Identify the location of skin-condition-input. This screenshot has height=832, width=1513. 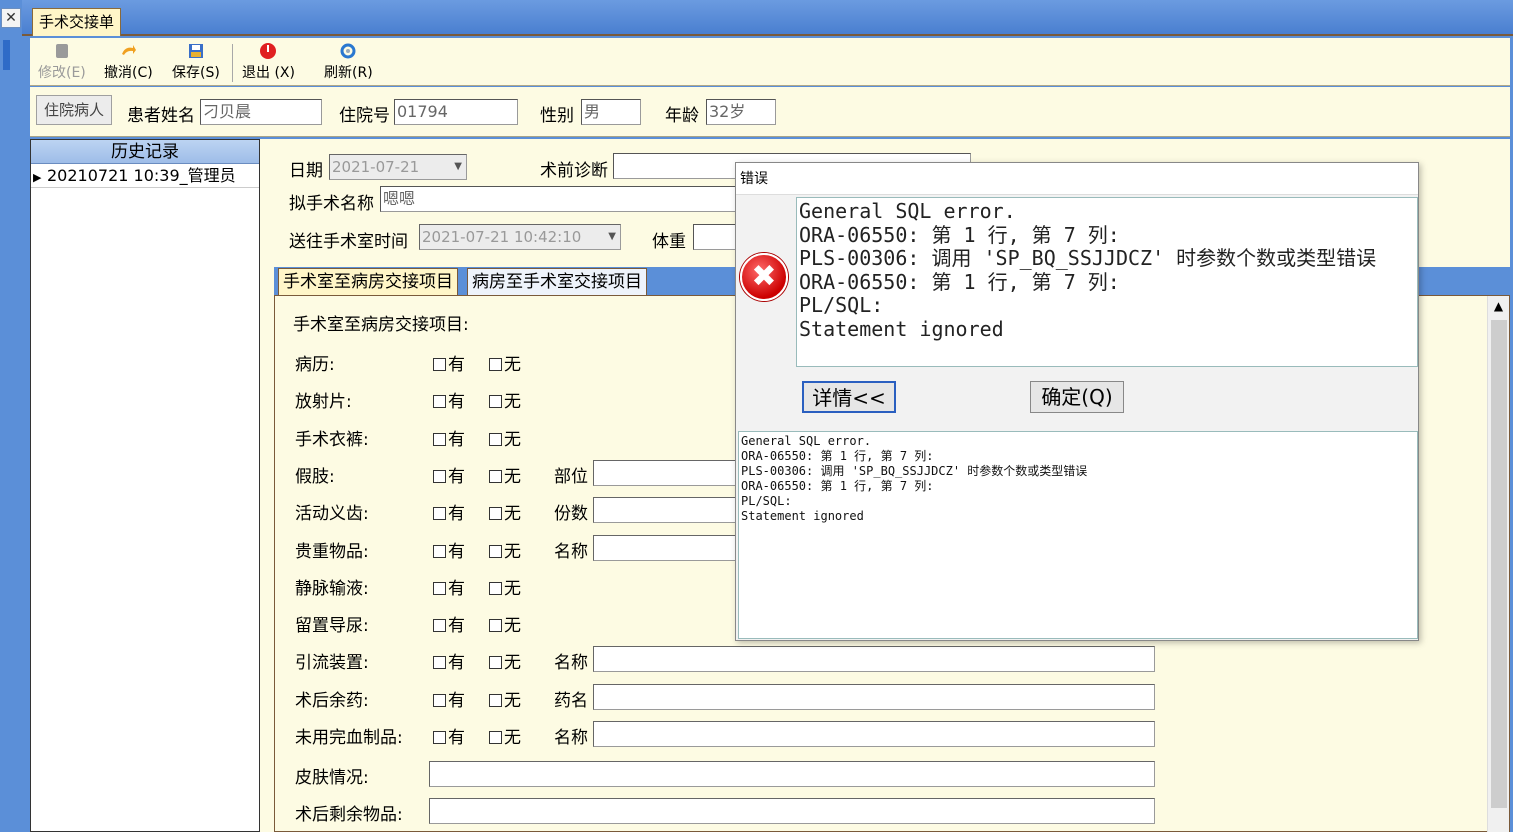
(792, 774).